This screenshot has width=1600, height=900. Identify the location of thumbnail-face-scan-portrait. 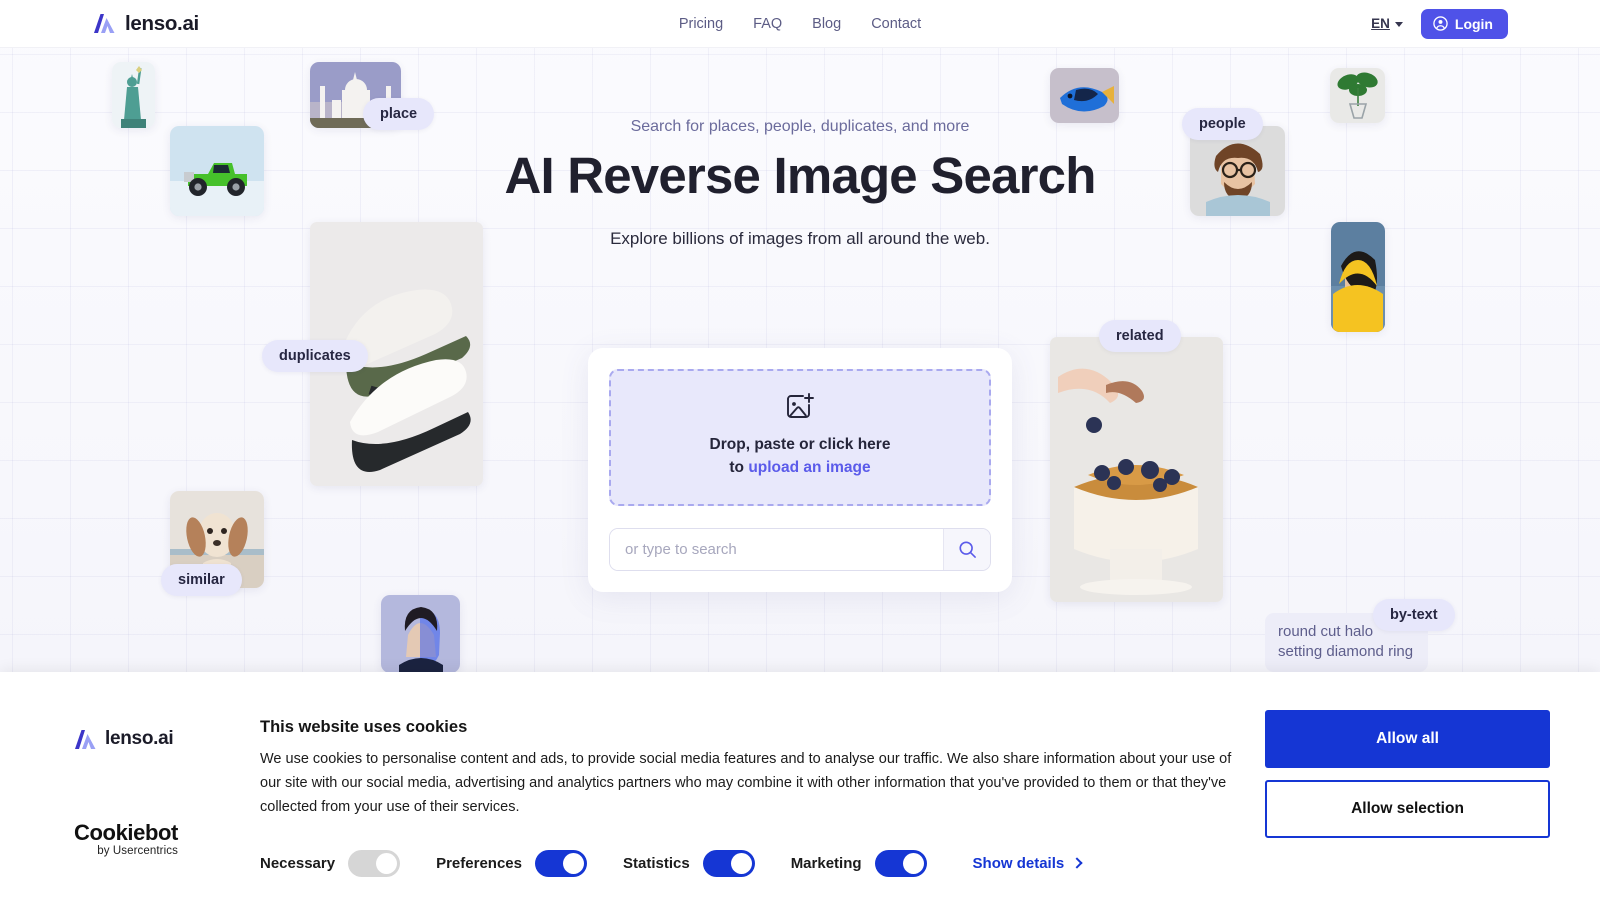
(420, 634).